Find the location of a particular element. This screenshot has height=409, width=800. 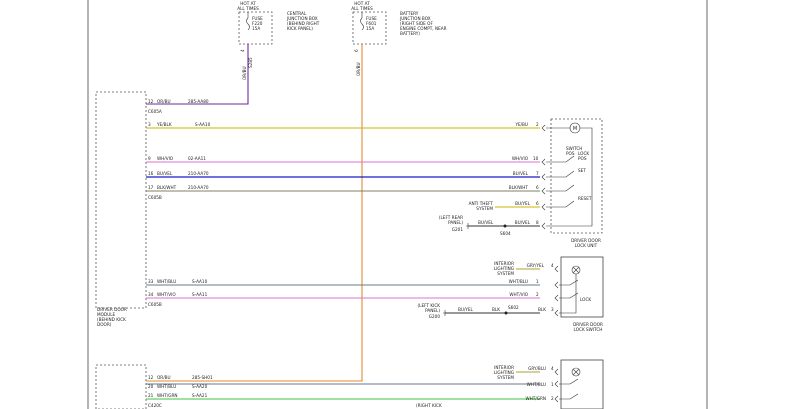

lock-switch-box is located at coordinates (582, 287).